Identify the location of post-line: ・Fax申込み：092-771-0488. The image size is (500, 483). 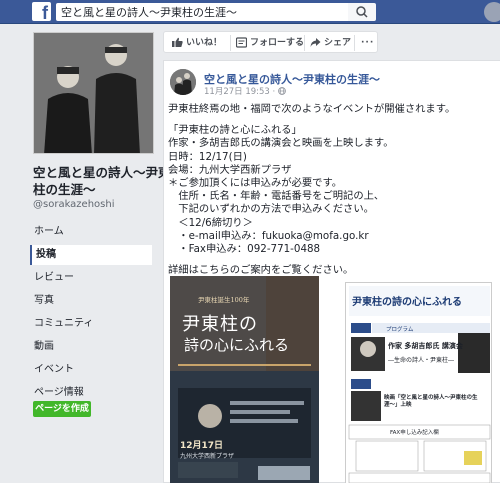
(244, 249).